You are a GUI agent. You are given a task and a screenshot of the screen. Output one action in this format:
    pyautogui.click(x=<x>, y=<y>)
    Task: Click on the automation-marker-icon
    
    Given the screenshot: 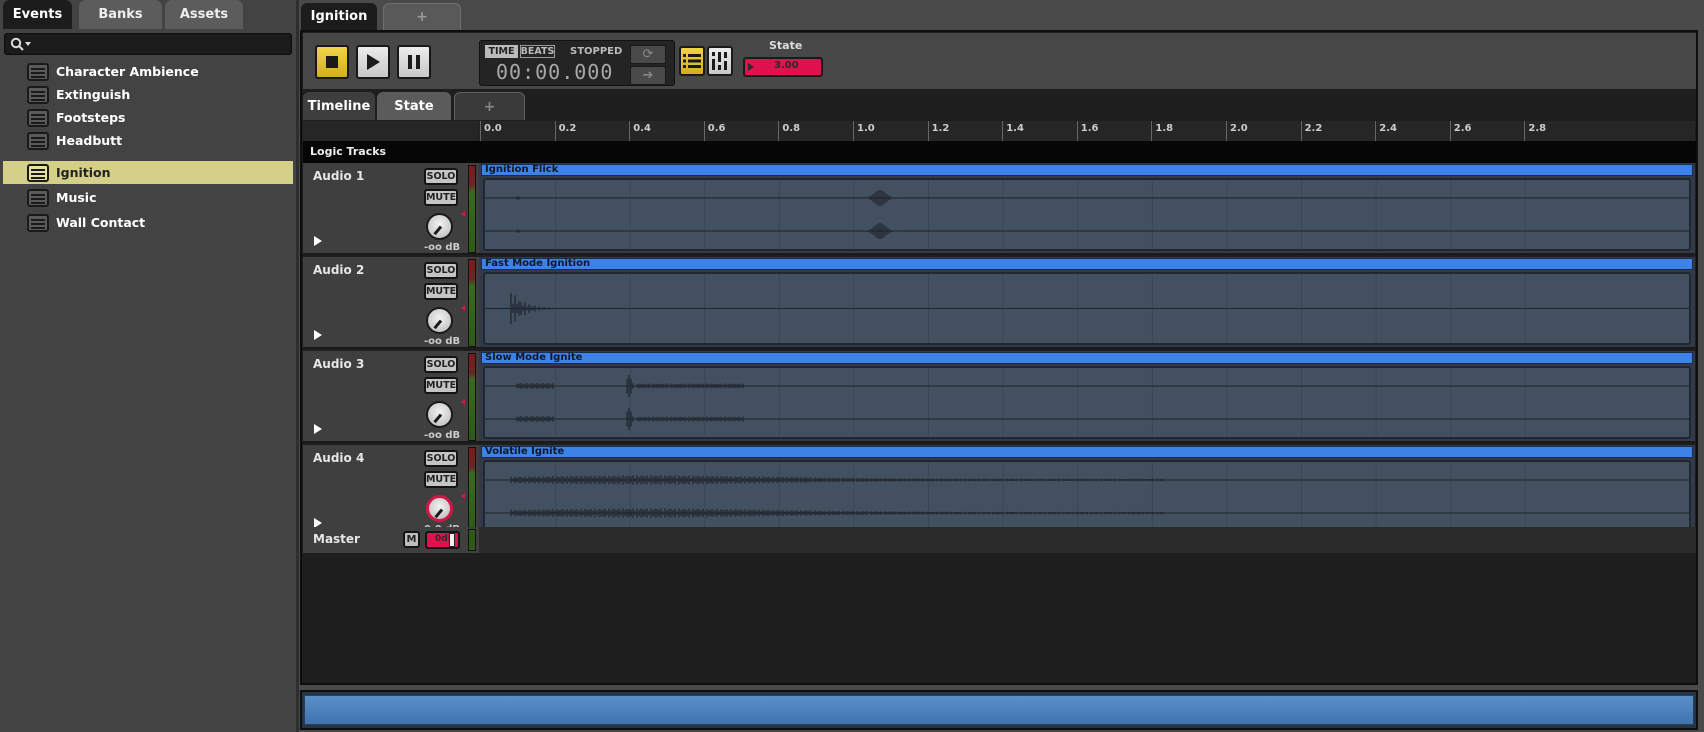 What is the action you would take?
    pyautogui.click(x=463, y=402)
    